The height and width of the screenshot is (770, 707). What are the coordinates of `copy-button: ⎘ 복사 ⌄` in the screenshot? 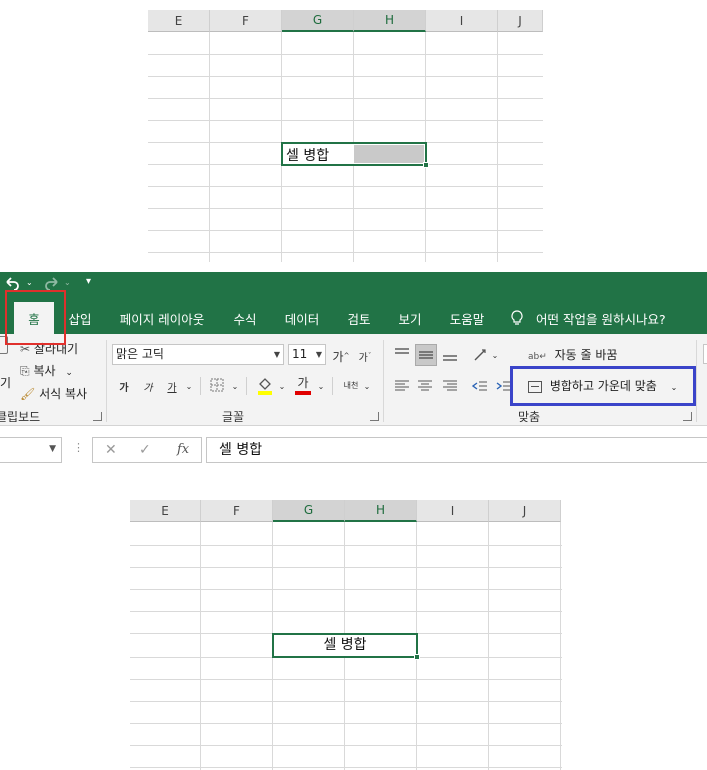 It's located at (46, 370).